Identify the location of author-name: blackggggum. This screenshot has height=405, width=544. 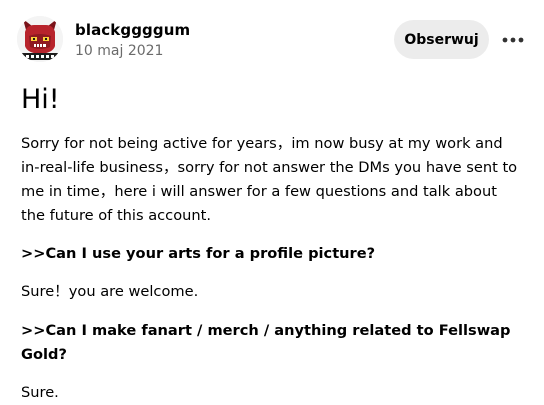
(132, 30).